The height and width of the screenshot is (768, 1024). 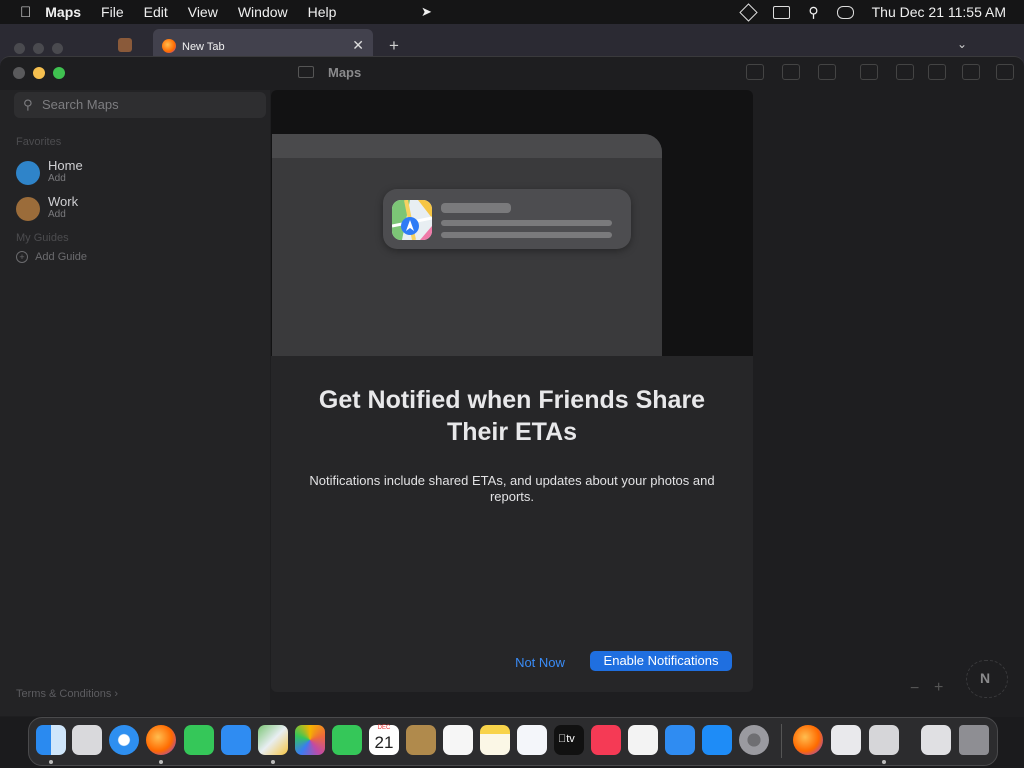 What do you see at coordinates (974, 740) in the screenshot?
I see `trash-icon` at bounding box center [974, 740].